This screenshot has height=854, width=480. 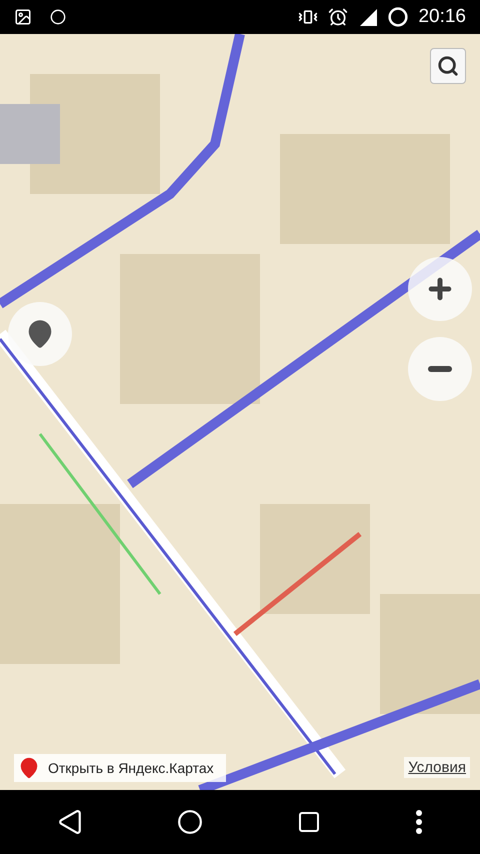 I want to click on home-icon, so click(x=190, y=822).